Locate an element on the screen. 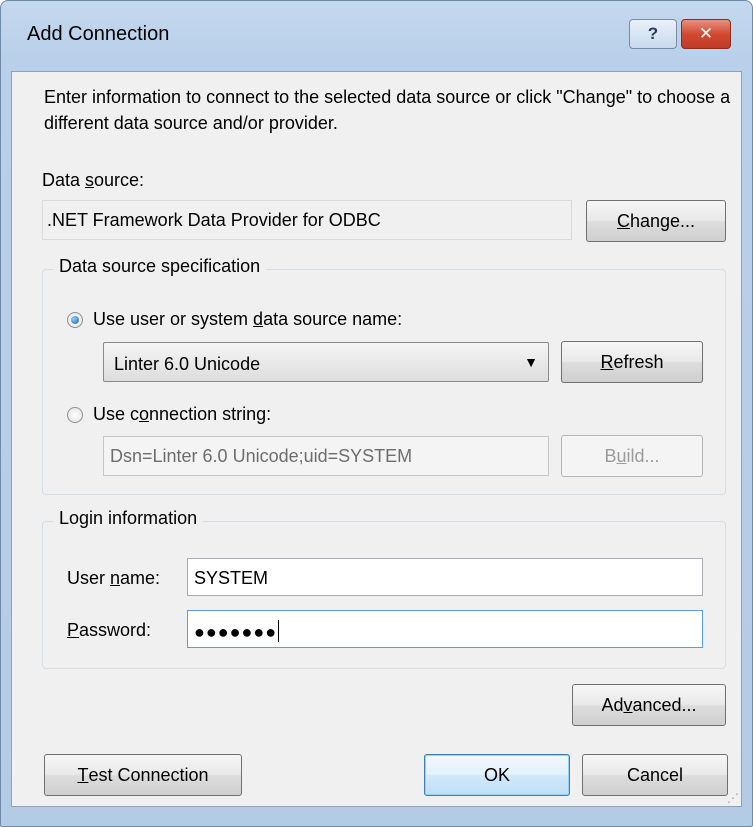  ok-button: OK is located at coordinates (497, 775).